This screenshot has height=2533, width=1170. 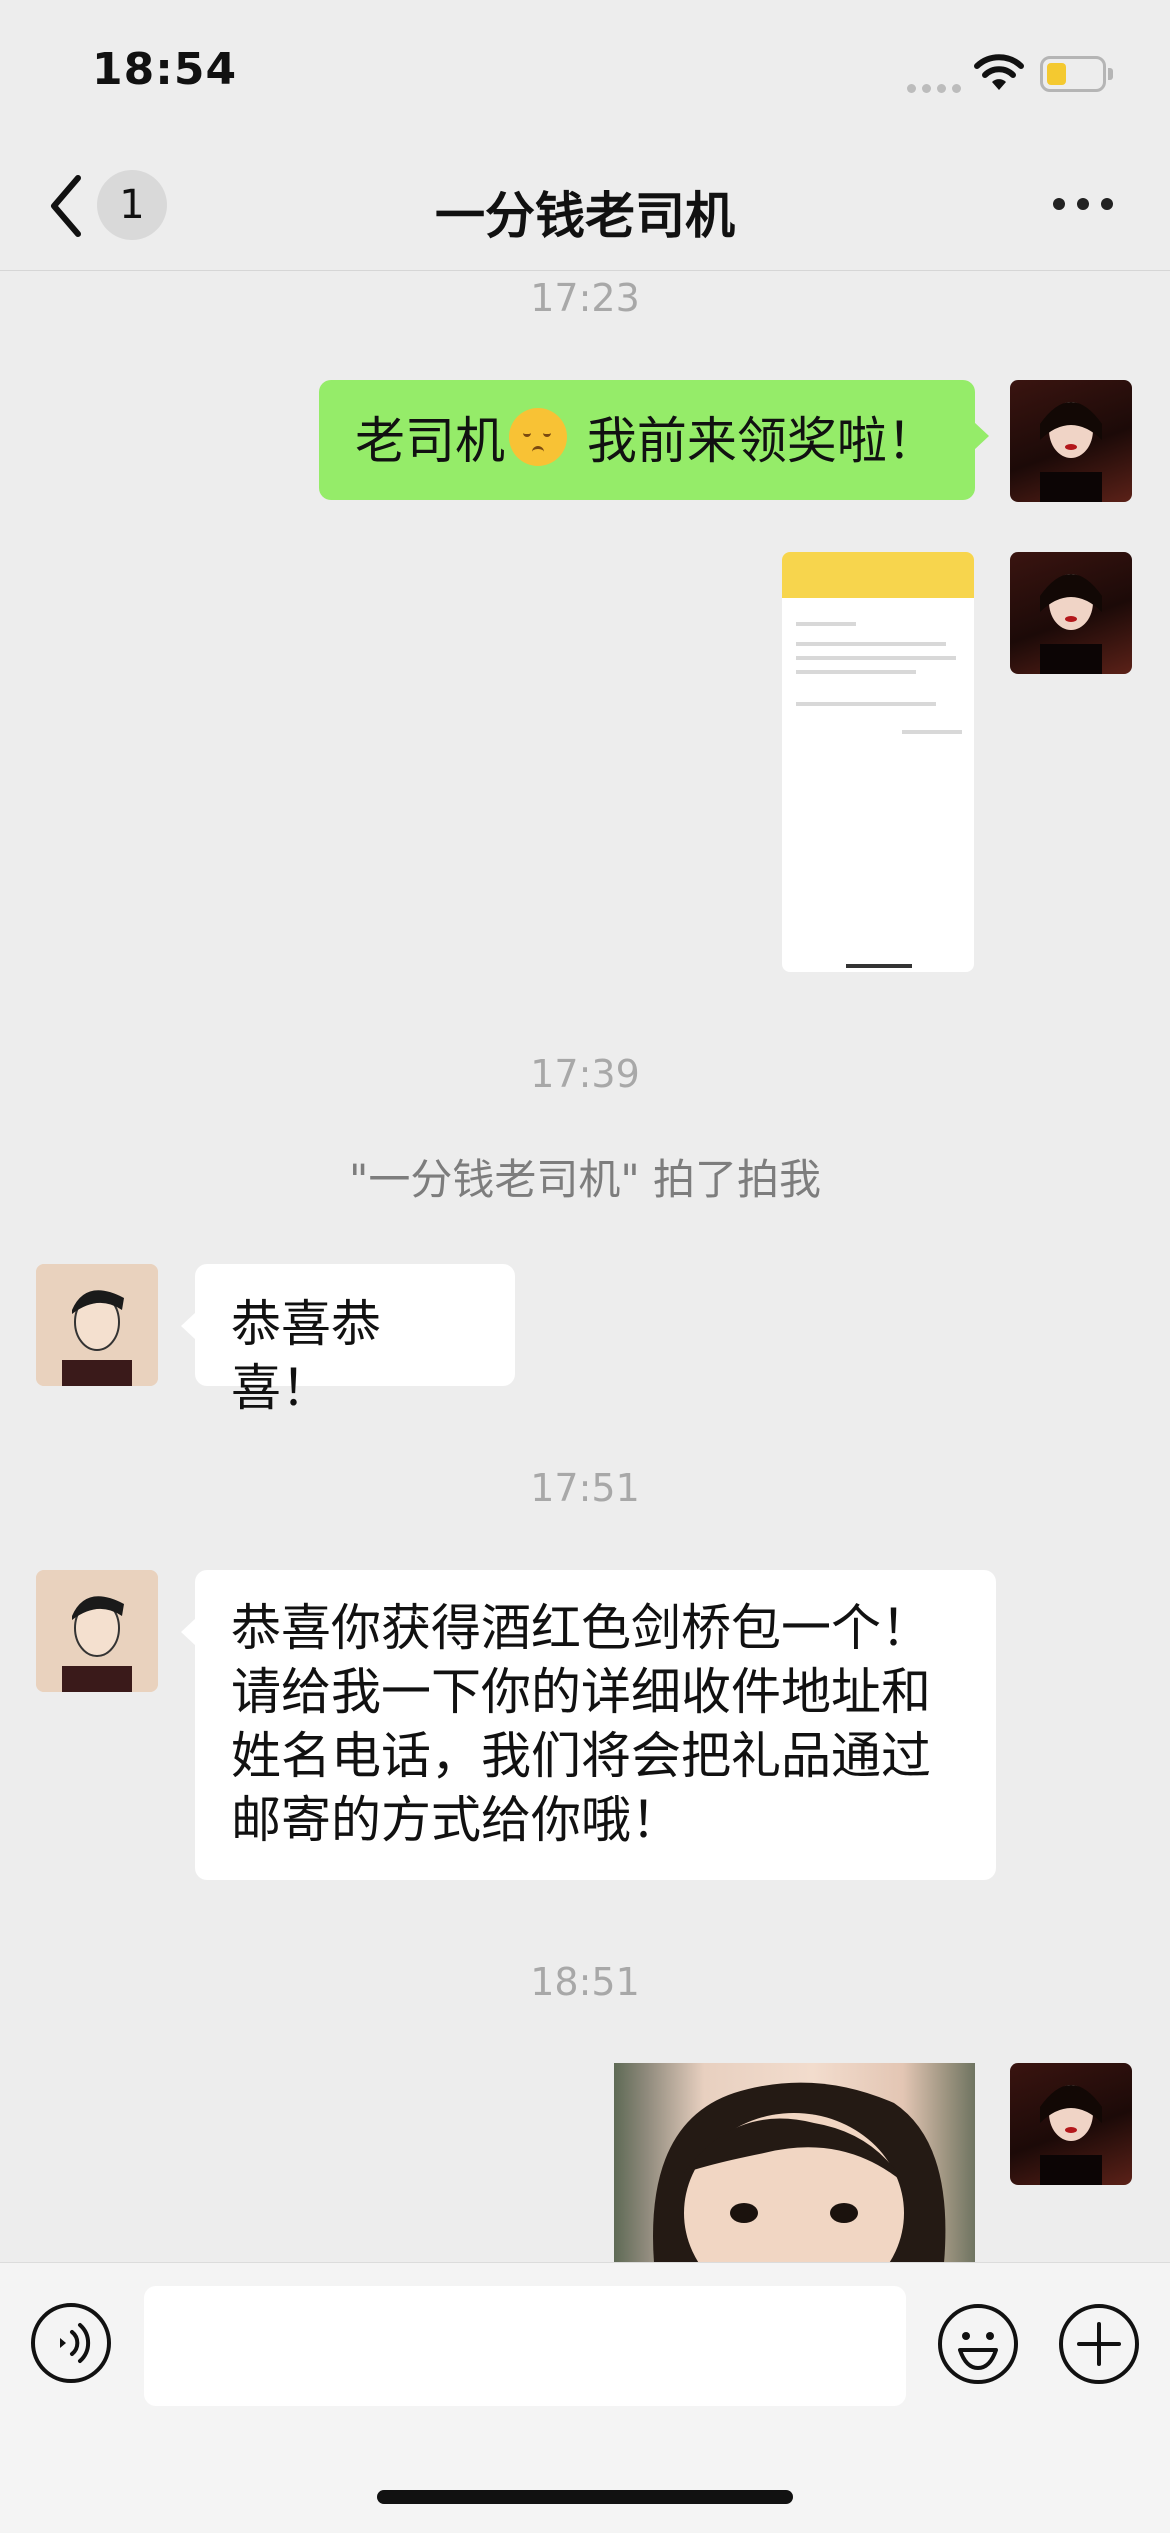 I want to click on message-text: 老司机, so click(x=430, y=441).